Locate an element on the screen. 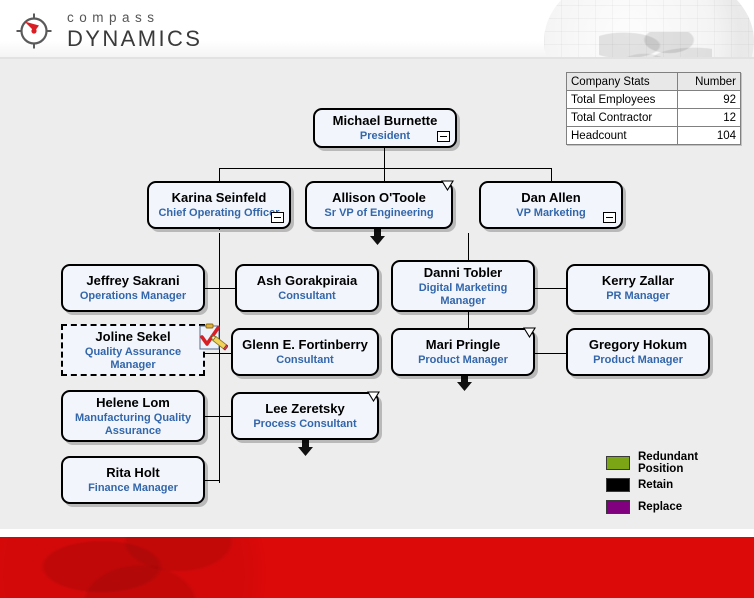 The width and height of the screenshot is (754, 598). table-row: Headcount 104 is located at coordinates (653, 135).